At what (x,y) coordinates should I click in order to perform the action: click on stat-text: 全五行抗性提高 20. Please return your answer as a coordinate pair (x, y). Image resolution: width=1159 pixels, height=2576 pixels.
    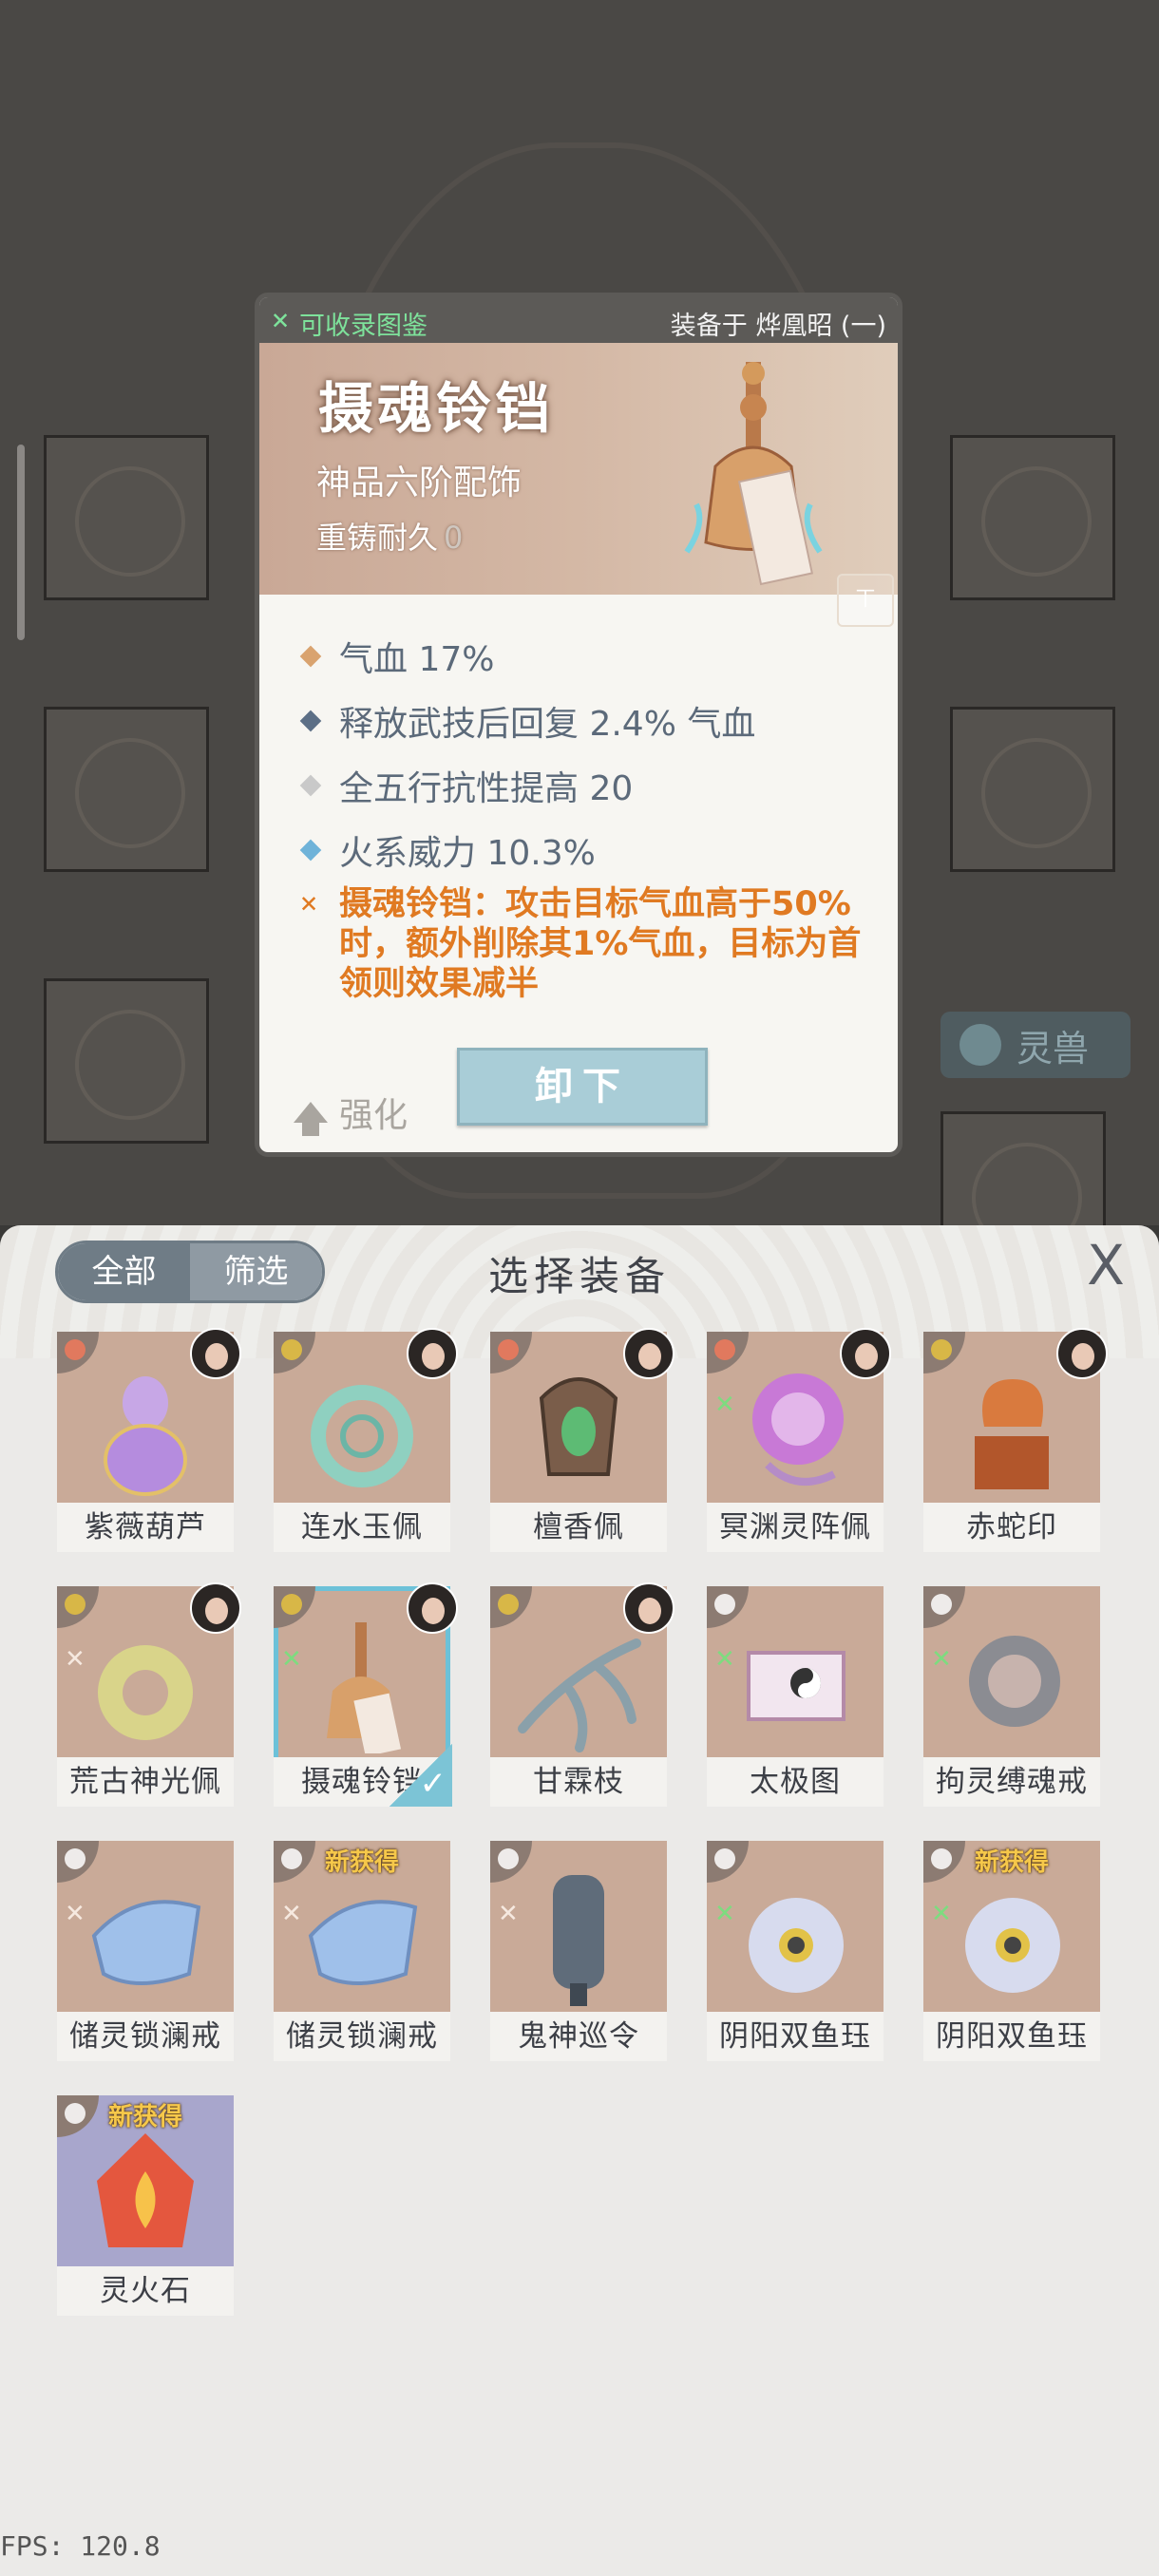
    Looking at the image, I should click on (486, 788).